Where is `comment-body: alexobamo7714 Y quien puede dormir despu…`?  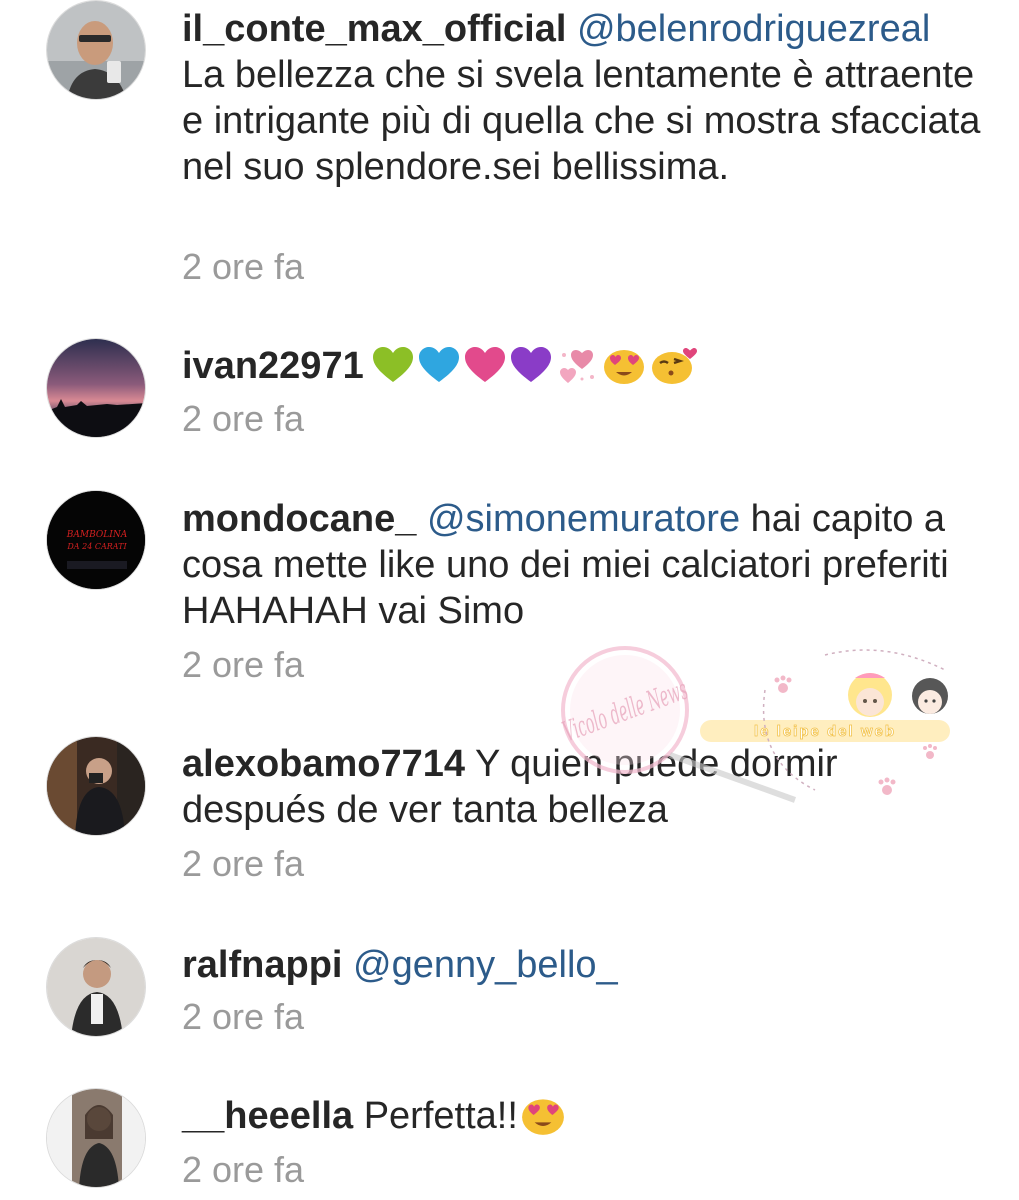
comment-body: alexobamo7714 Y quien puede dormir despu… is located at coordinates (582, 787).